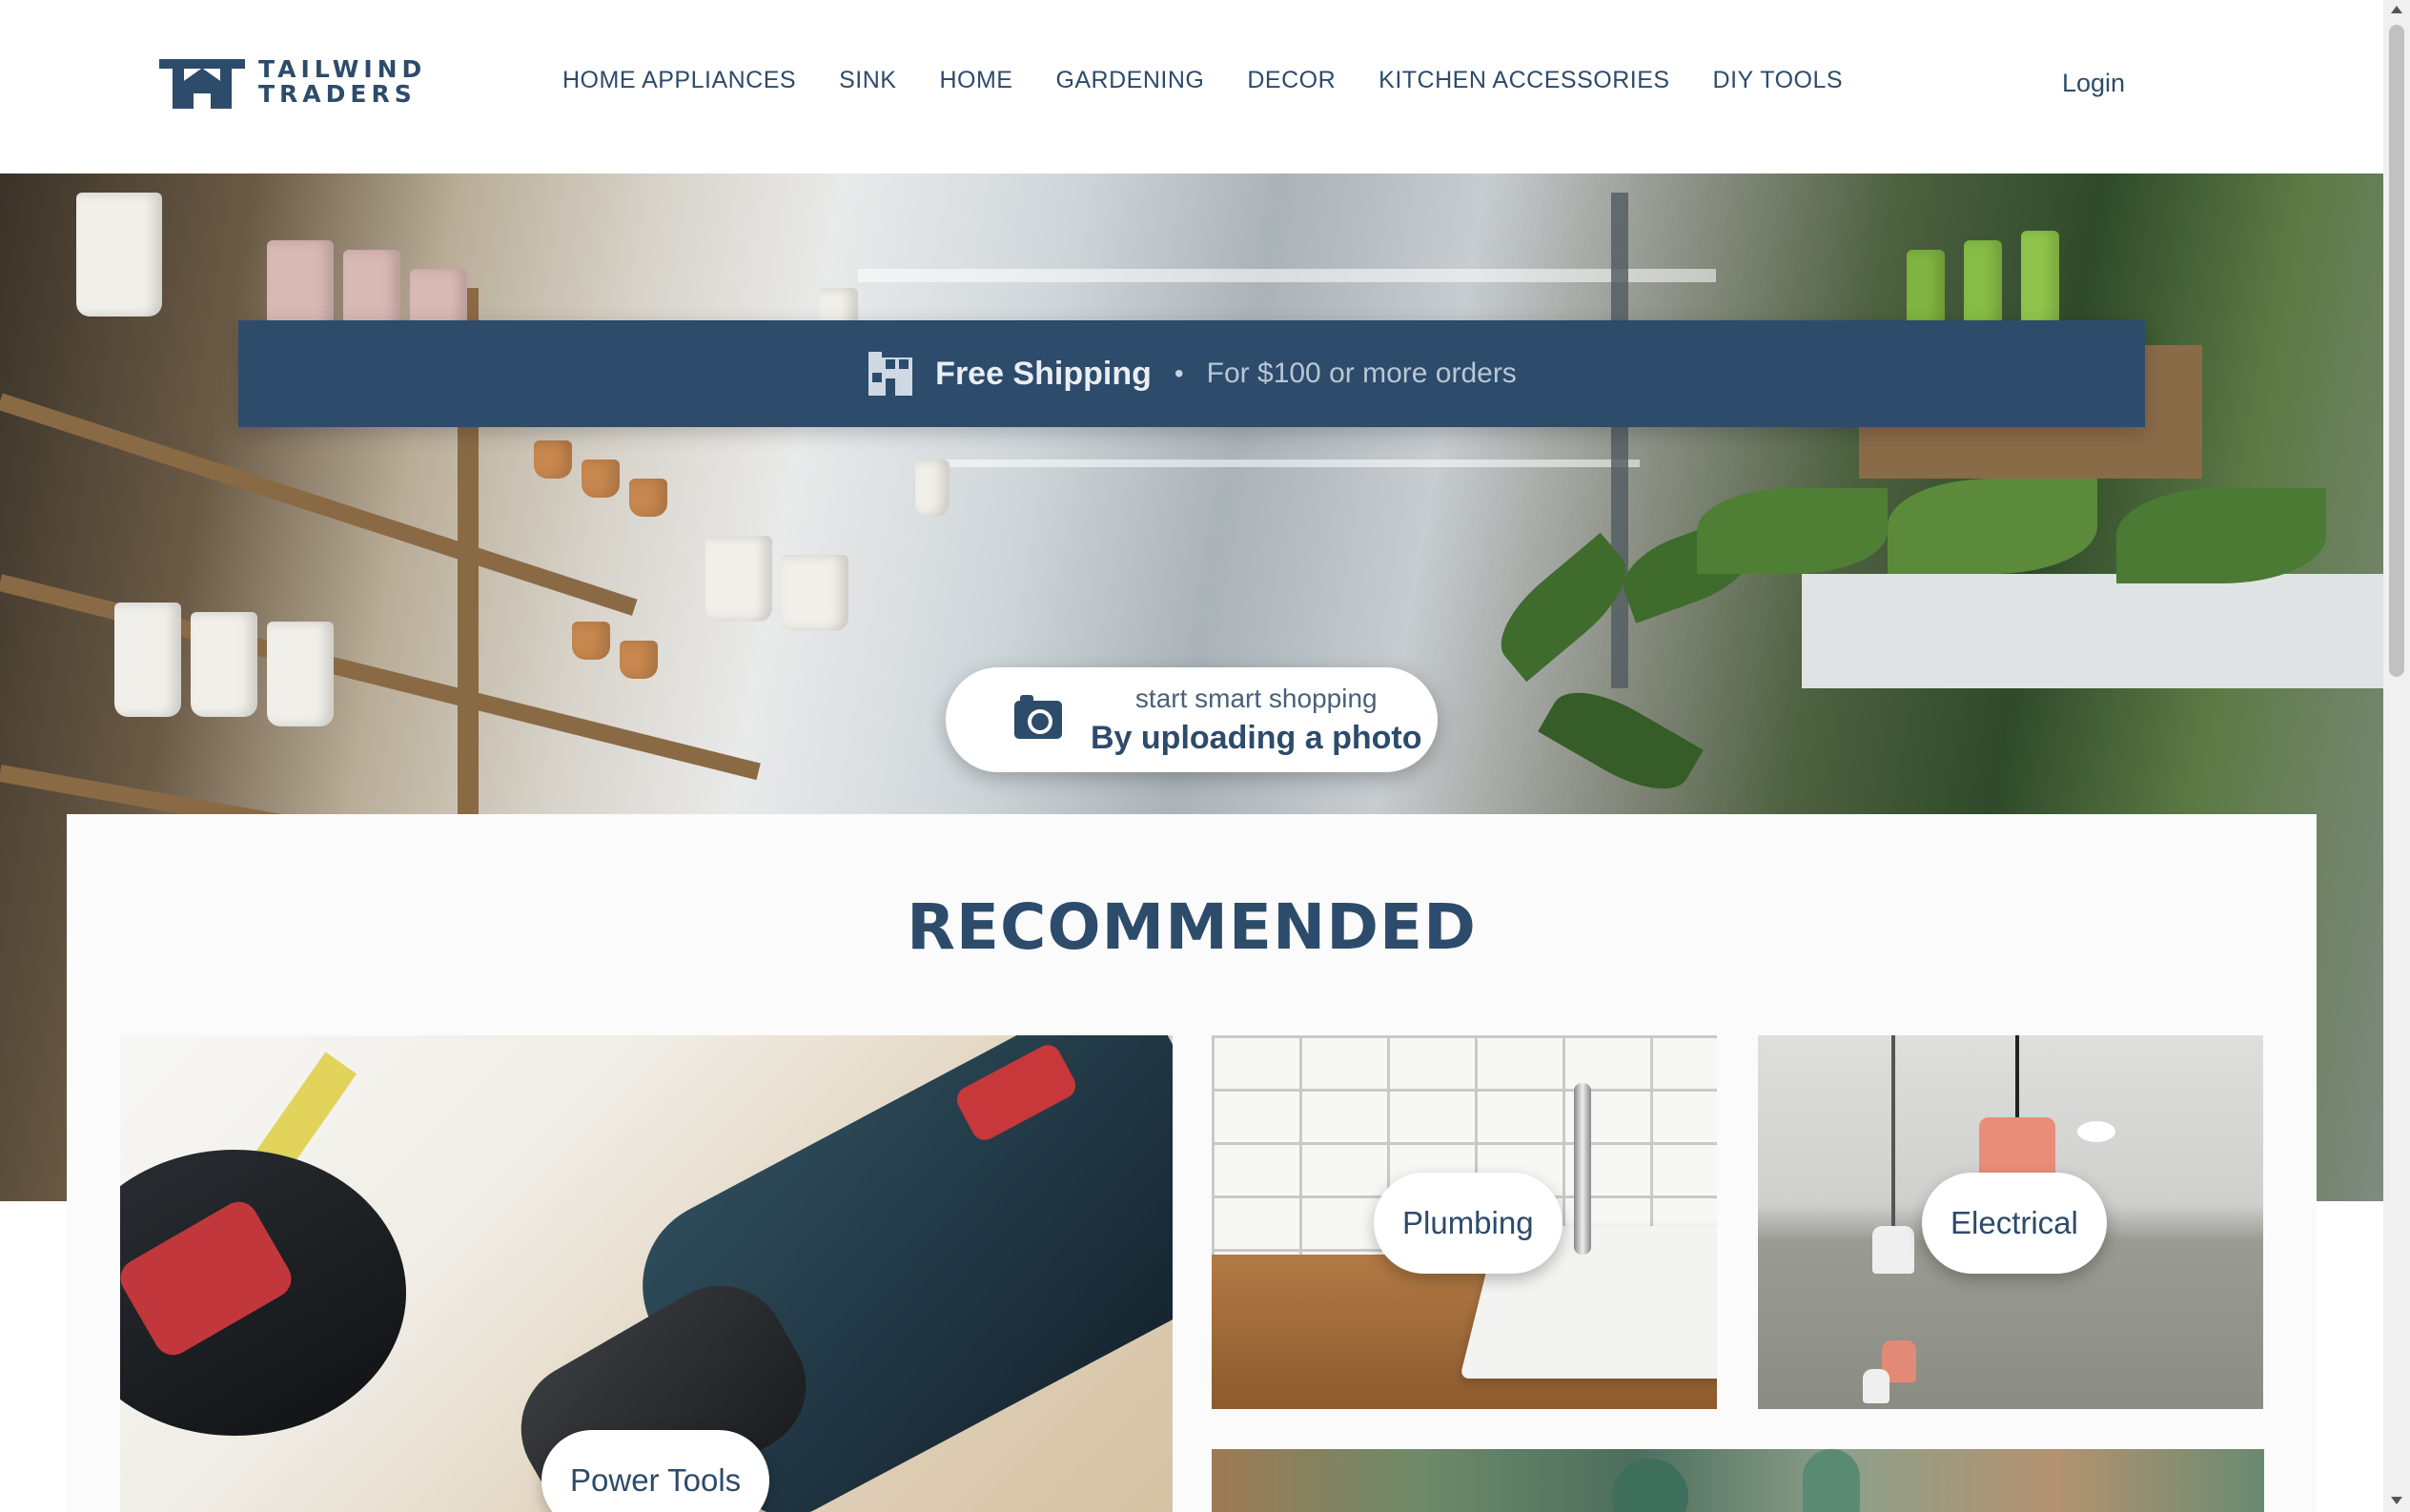 This screenshot has height=1512, width=2410. I want to click on free-shipping-title: Free Shipping, so click(1043, 373).